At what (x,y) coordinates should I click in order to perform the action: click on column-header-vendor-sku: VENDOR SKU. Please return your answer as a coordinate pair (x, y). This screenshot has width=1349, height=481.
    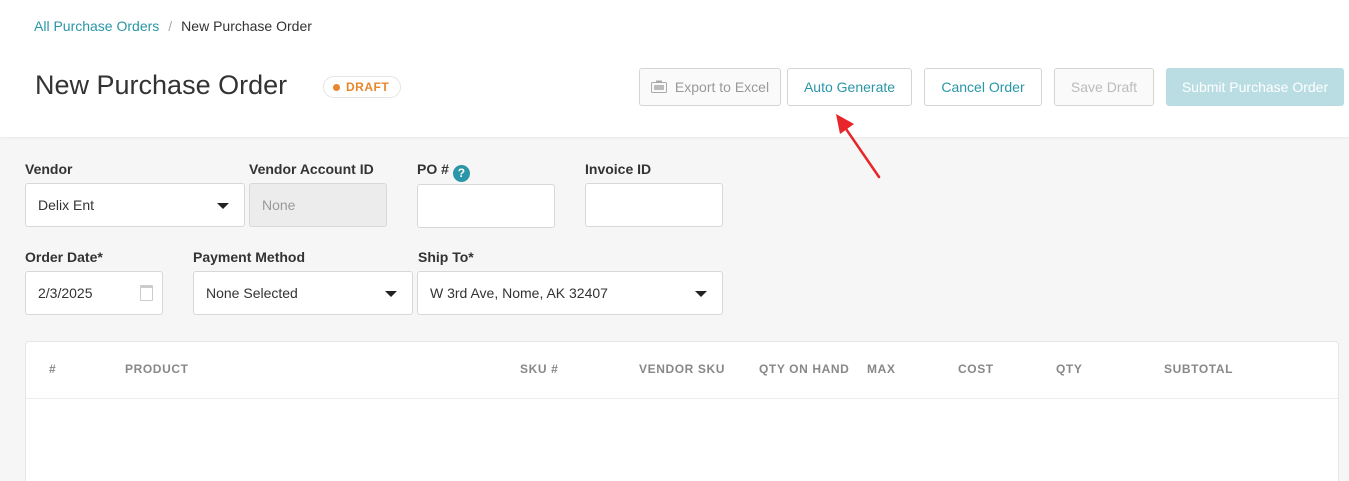
    Looking at the image, I should click on (682, 369).